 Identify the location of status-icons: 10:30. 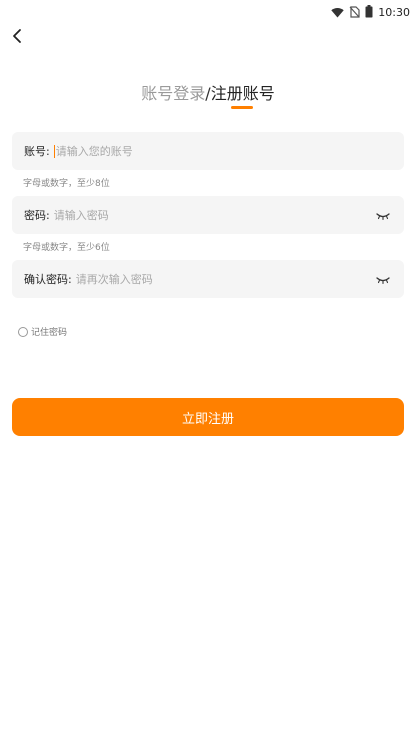
(370, 12).